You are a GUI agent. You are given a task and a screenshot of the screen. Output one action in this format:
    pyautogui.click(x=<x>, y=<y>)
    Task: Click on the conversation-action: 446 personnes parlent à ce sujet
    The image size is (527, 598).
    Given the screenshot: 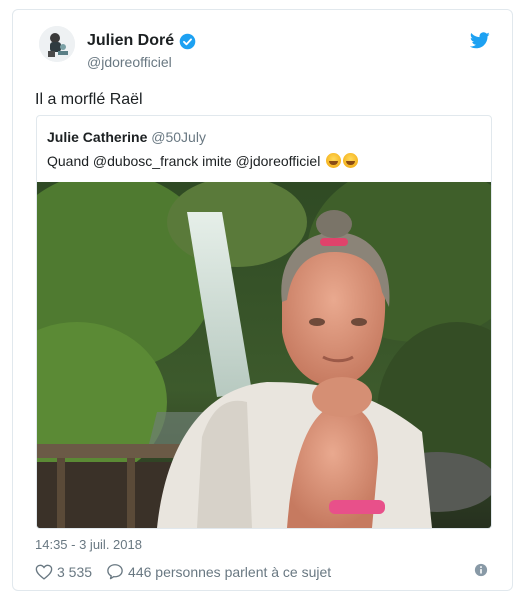 What is the action you would take?
    pyautogui.click(x=218, y=571)
    